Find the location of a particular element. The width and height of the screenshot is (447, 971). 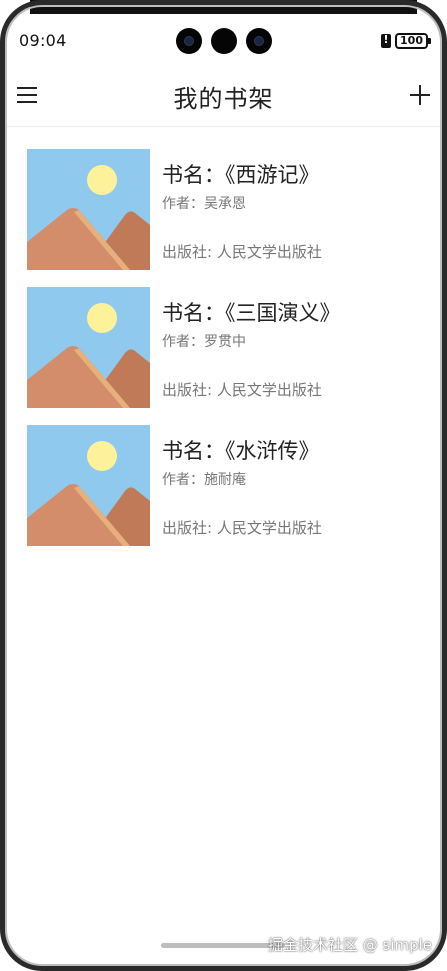

book-item: 书名：《西游记》 作者：吴承恩 出版社: 人民文学出版社 is located at coordinates (223, 209).